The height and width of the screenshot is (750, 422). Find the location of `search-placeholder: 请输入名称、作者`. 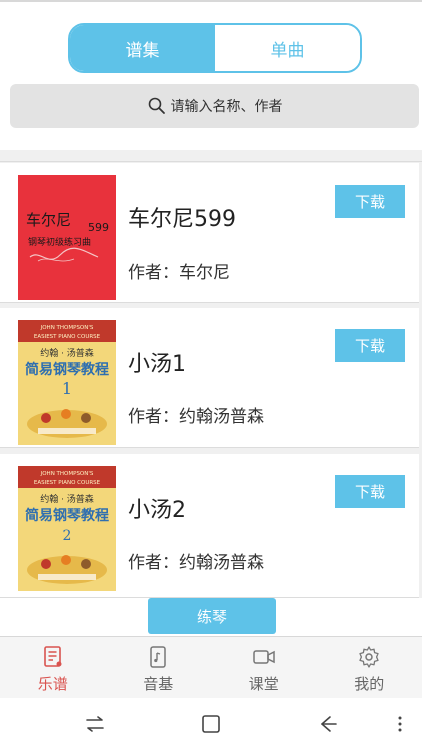

search-placeholder: 请输入名称、作者 is located at coordinates (226, 107).